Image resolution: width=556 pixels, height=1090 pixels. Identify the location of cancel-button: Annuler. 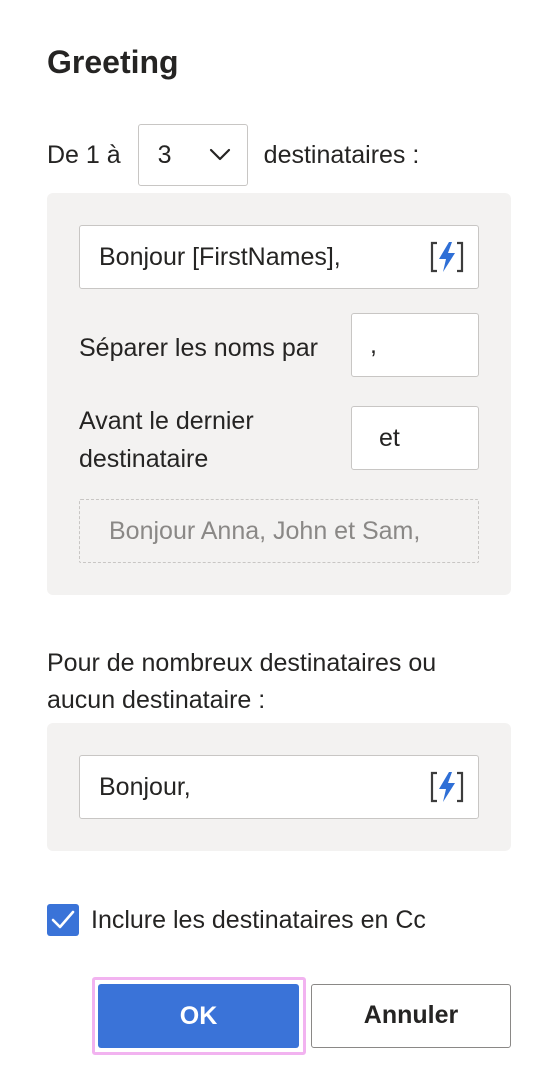
(411, 1016).